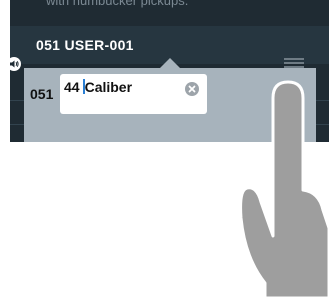 The image size is (329, 298). What do you see at coordinates (108, 87) in the screenshot?
I see `name-text-after-caret: Caliber` at bounding box center [108, 87].